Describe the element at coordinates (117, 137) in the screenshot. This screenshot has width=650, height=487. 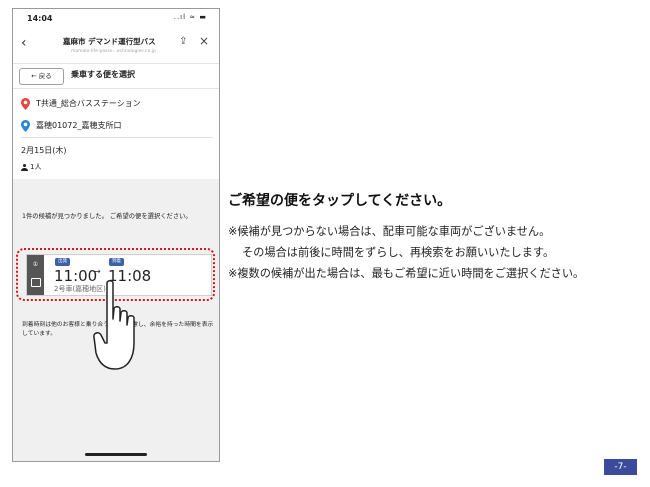
I see `divider` at that location.